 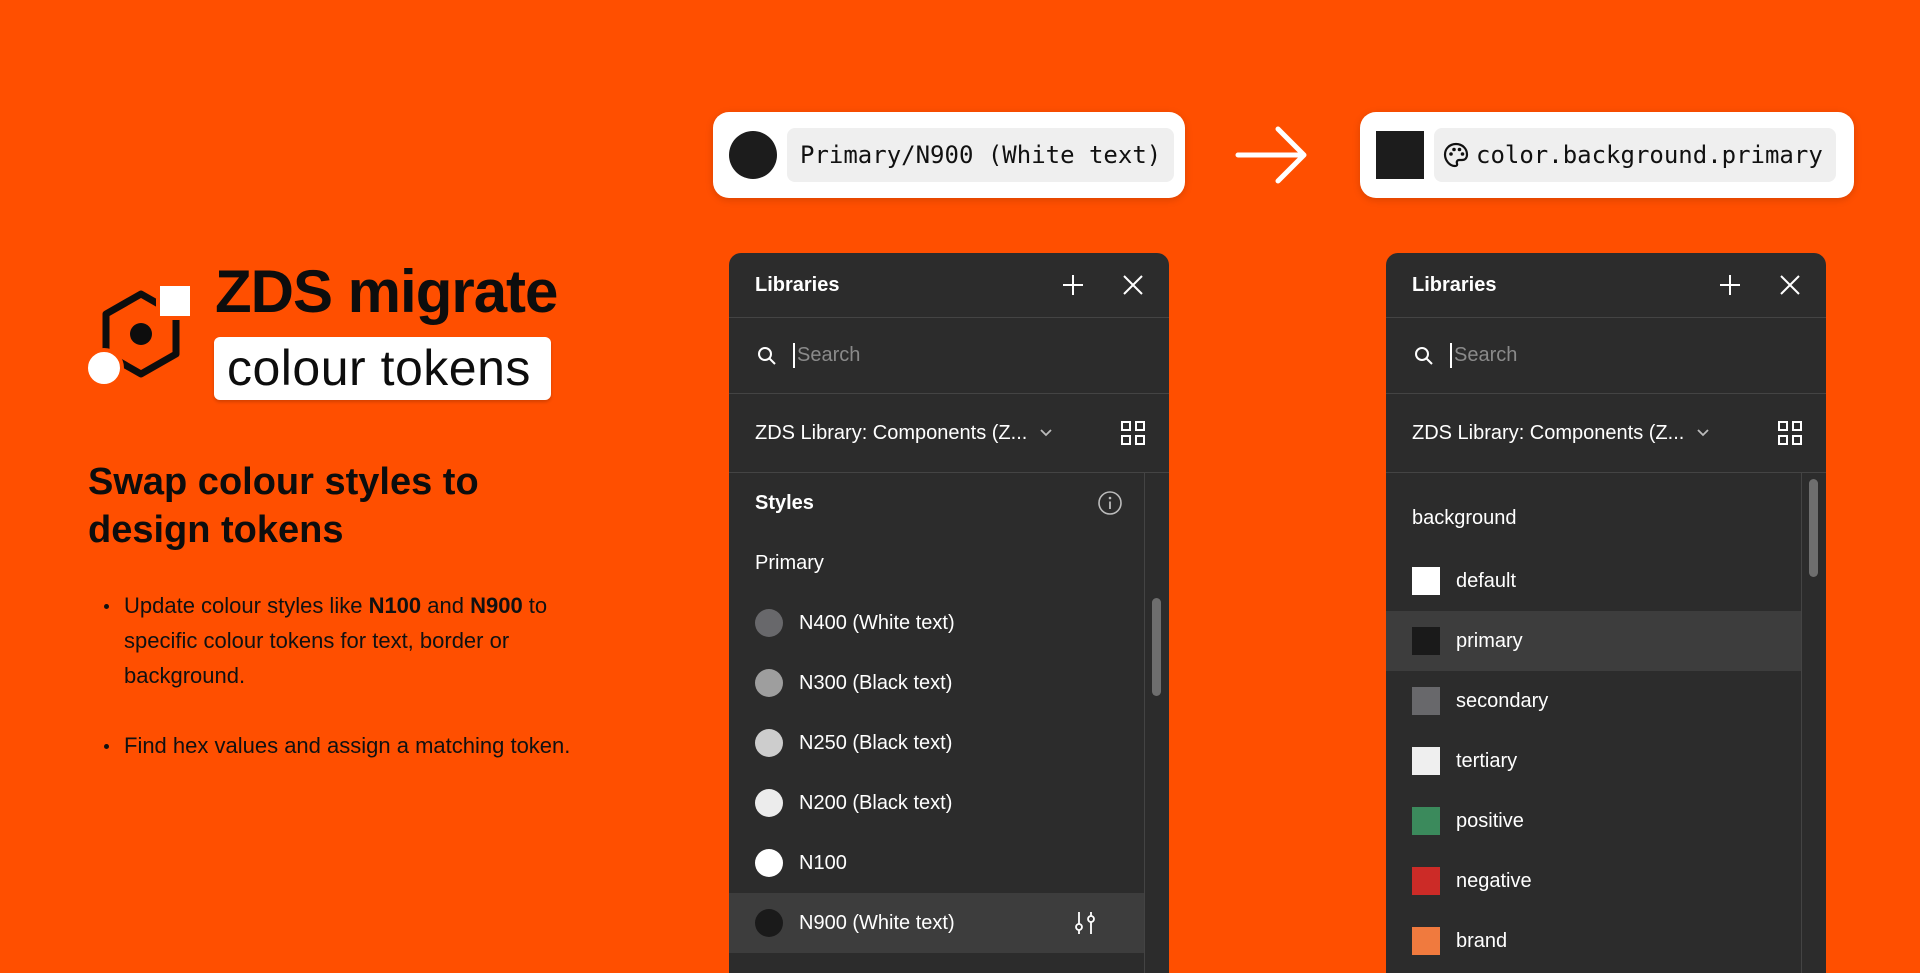 I want to click on subtitle: colour tokens, so click(x=379, y=368).